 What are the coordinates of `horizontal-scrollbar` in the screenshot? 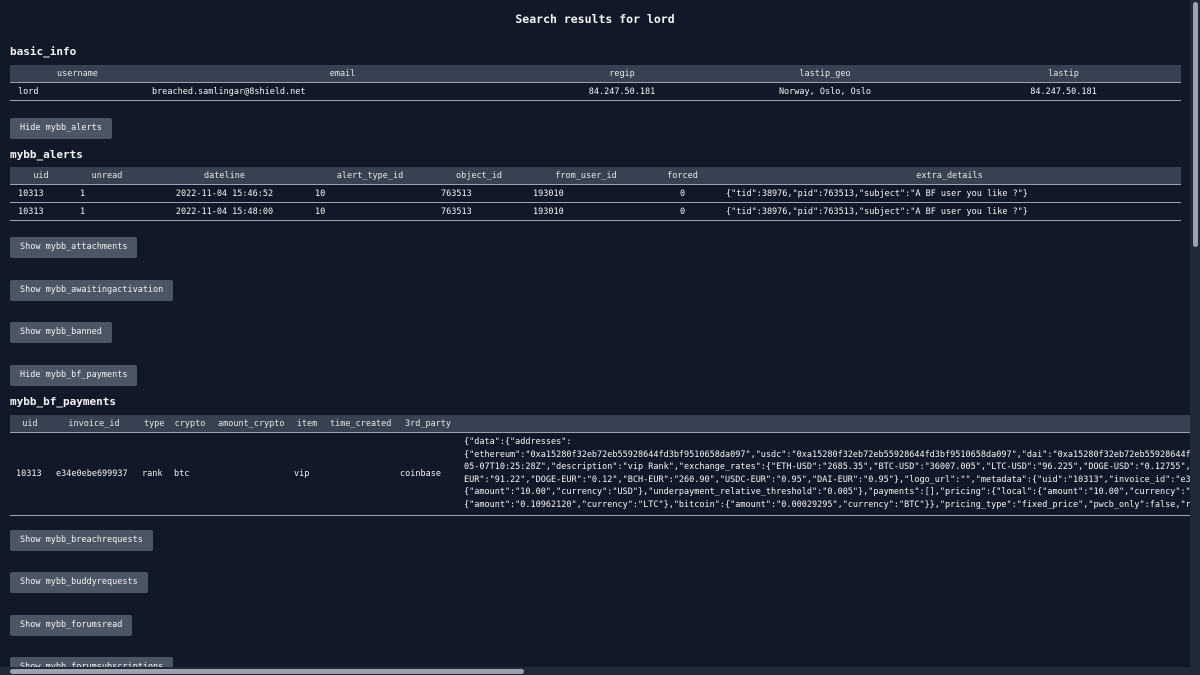 It's located at (595, 671).